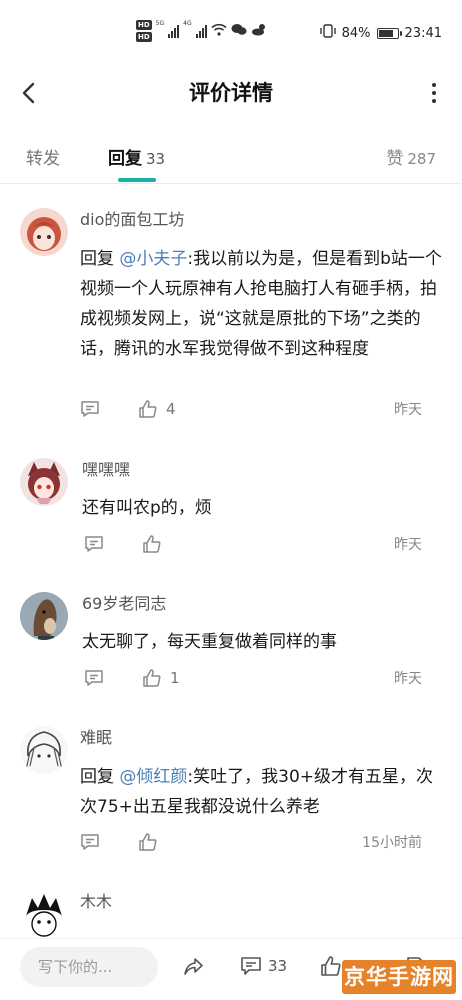 This screenshot has height=1000, width=462. I want to click on tab-forward: 转发, so click(43, 156).